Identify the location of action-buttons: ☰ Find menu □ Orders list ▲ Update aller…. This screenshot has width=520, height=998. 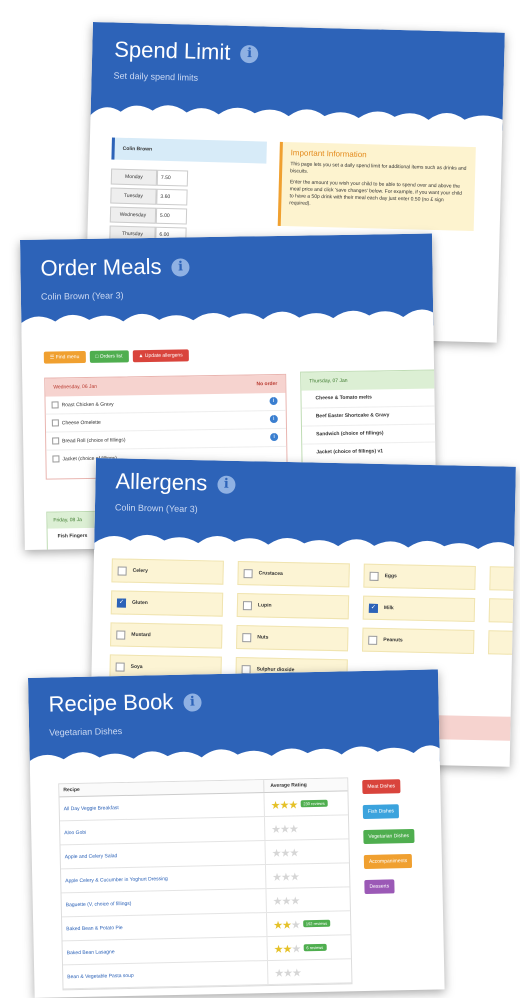
(116, 356).